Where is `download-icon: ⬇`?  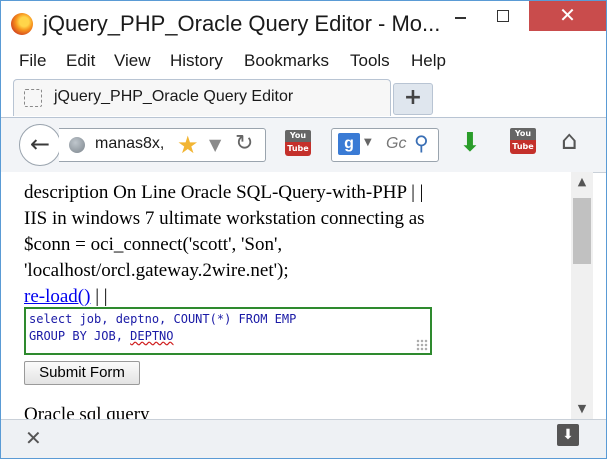 download-icon: ⬇ is located at coordinates (470, 143).